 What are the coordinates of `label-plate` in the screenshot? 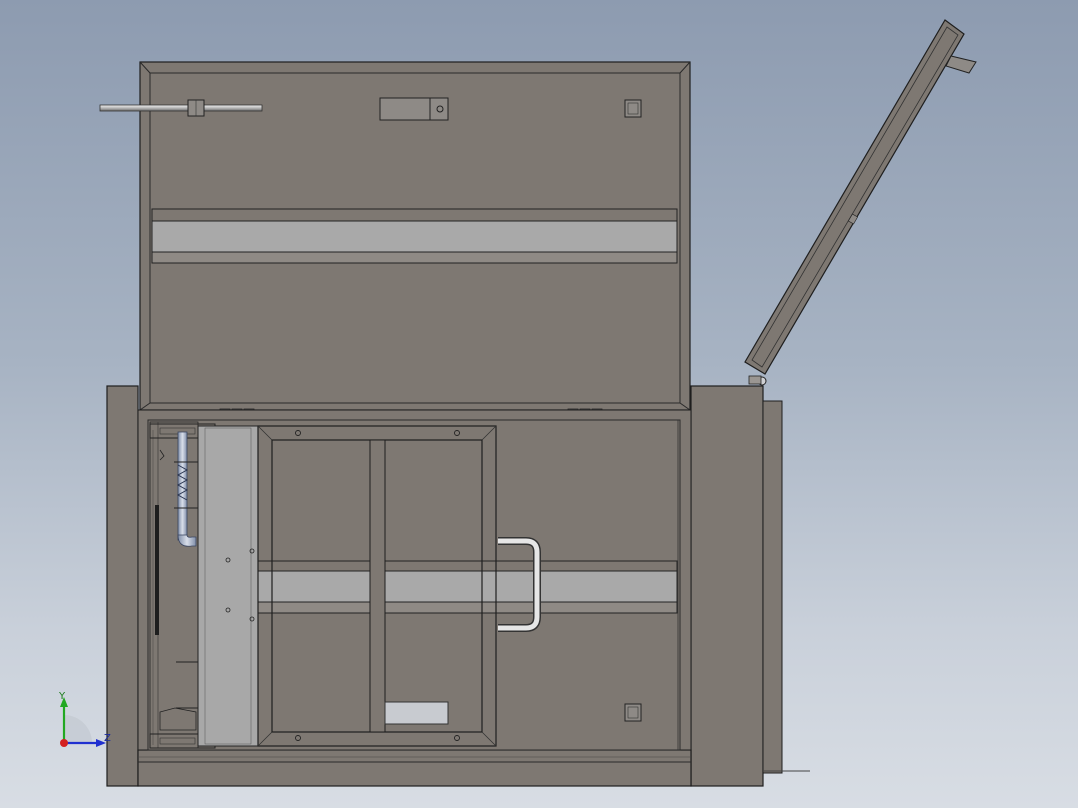 It's located at (416, 713).